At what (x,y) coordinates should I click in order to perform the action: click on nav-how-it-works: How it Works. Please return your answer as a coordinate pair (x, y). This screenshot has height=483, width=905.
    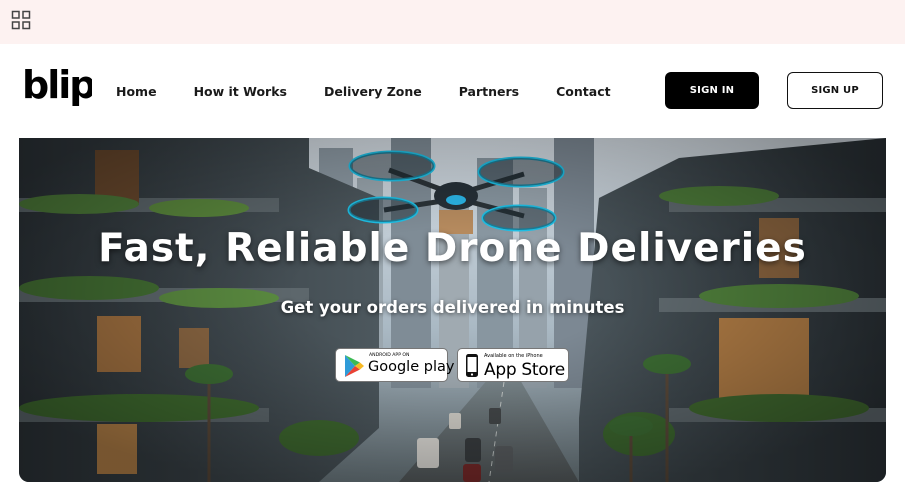
    Looking at the image, I should click on (240, 91).